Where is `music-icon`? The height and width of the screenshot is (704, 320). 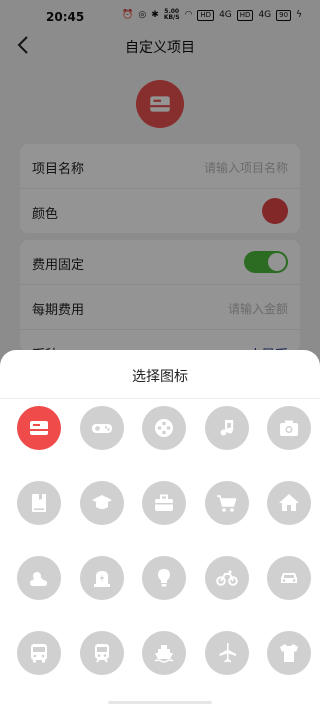
music-icon is located at coordinates (226, 428).